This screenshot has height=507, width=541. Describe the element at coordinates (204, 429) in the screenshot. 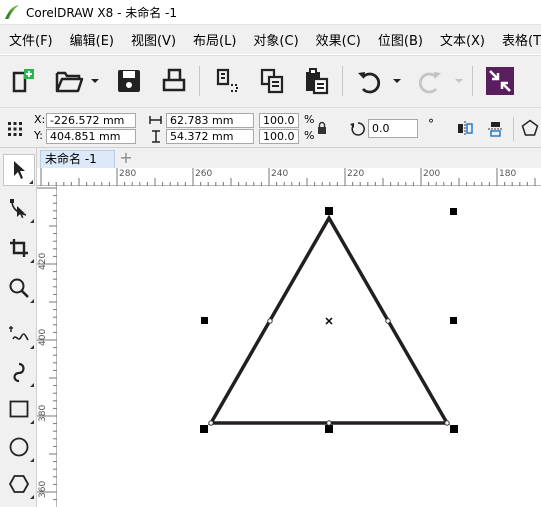

I see `selection-handle-bottom-left` at that location.